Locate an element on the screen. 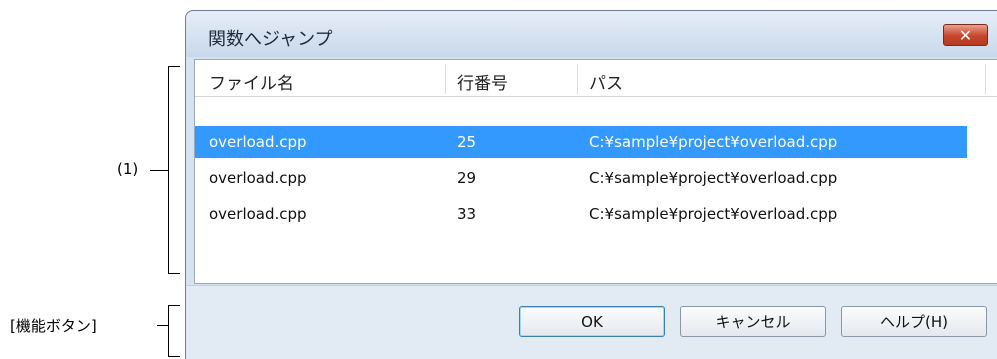 This screenshot has height=359, width=997. ok-button: OK is located at coordinates (592, 321).